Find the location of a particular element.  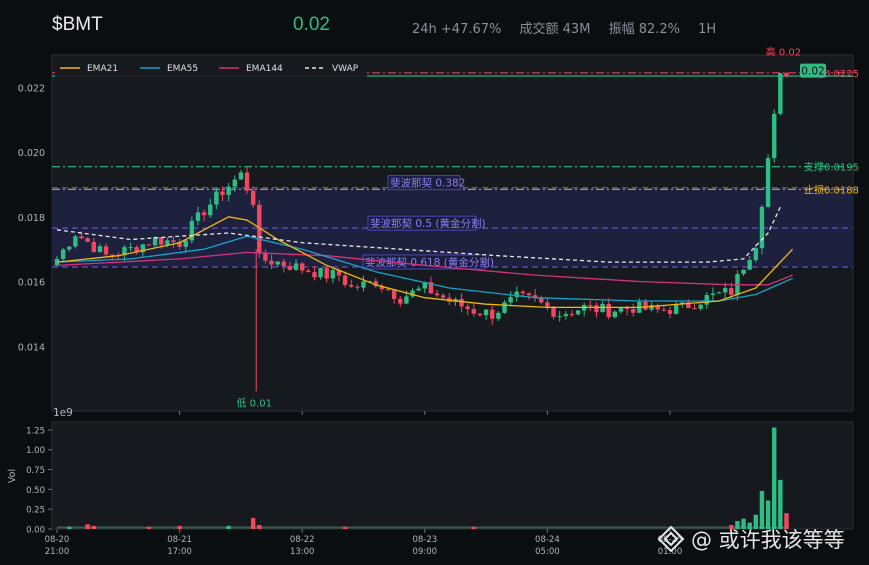

price-tick-label: 0.014 is located at coordinates (31, 347).